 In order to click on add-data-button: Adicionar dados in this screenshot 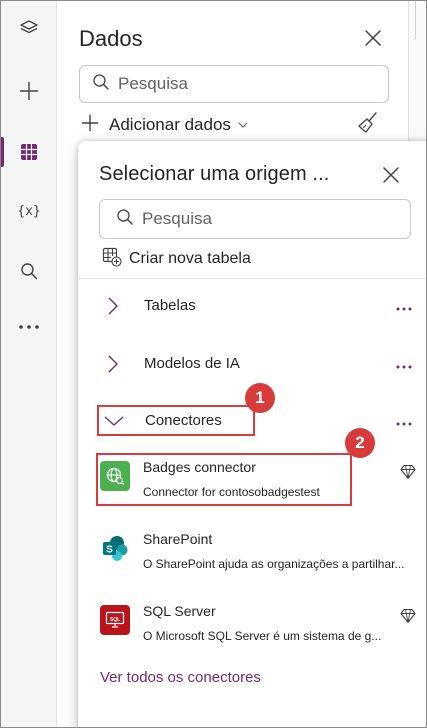, I will do `click(164, 125)`.